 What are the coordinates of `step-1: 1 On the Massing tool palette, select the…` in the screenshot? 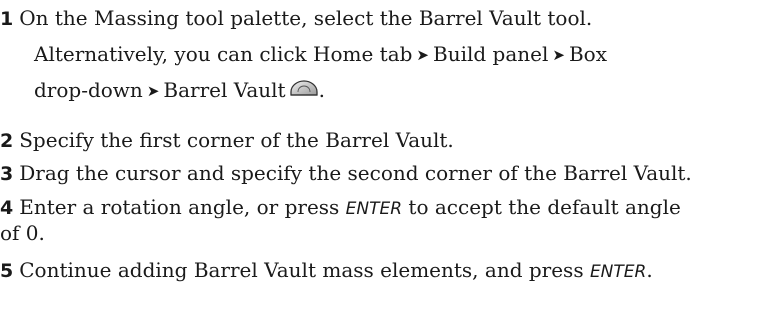 It's located at (296, 18).